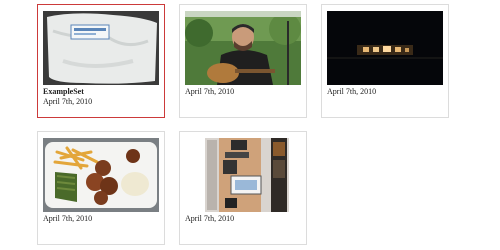  I want to click on plastic-bag-photo, so click(101, 48).